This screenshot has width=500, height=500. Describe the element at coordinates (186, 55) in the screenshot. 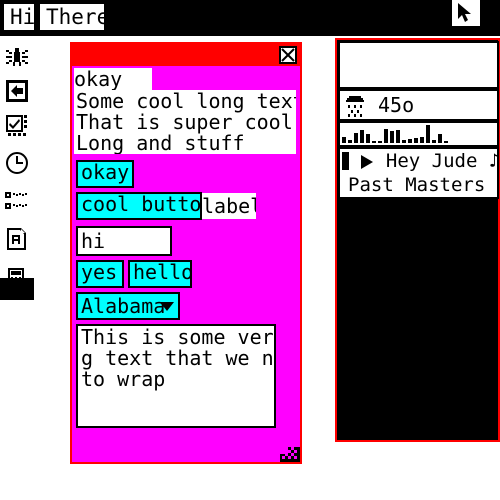

I see `window-titlebar` at that location.